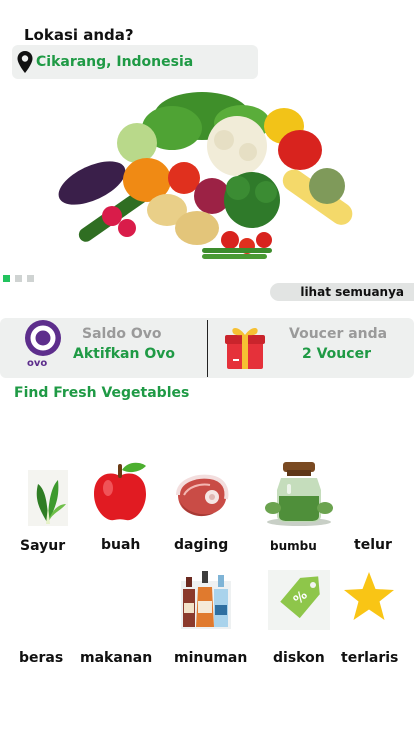  I want to click on category-label-daging: daging, so click(201, 545).